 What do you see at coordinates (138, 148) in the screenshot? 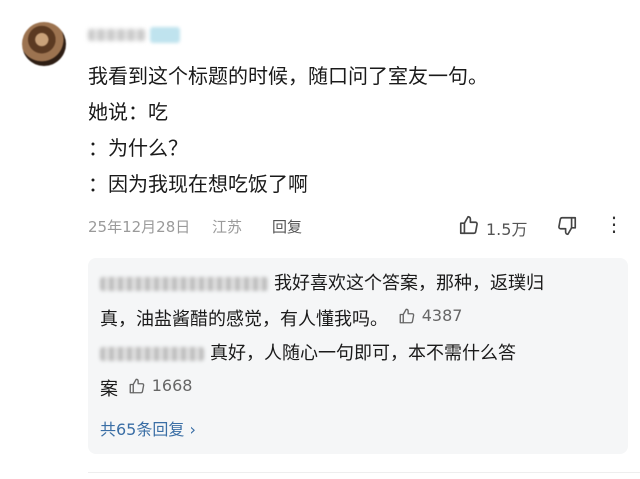
I see `comment-line-3: ：为什么？` at bounding box center [138, 148].